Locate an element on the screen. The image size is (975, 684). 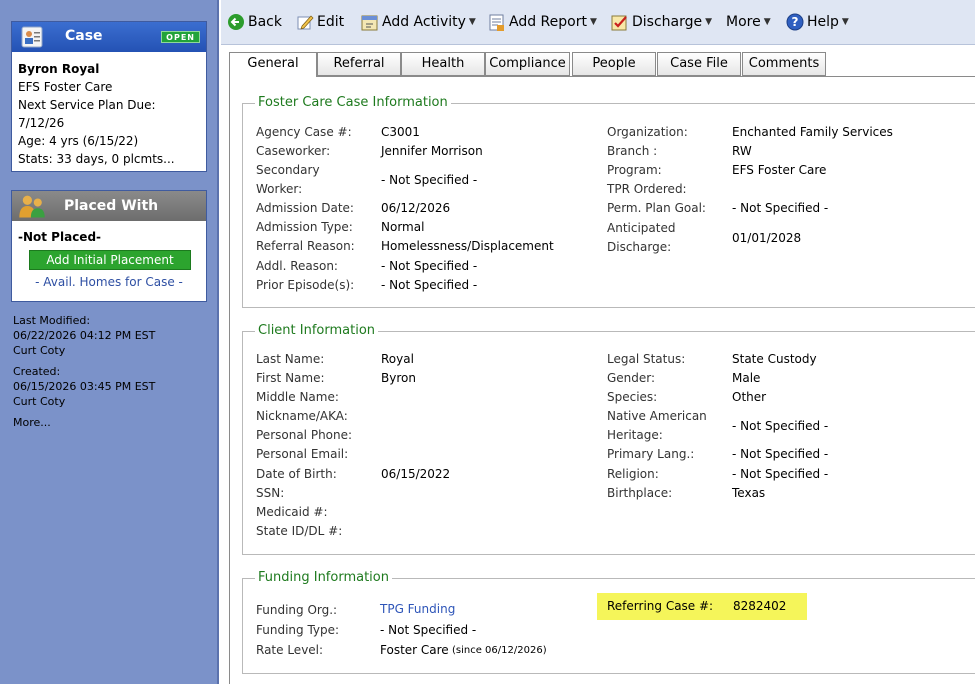
agency-case-value: C3001 is located at coordinates (400, 132).